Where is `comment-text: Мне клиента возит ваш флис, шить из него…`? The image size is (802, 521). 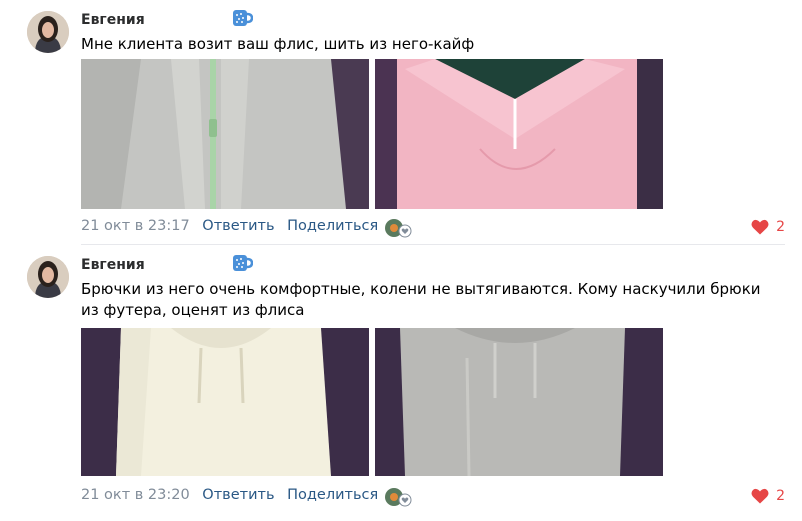 comment-text: Мне клиента возит ваш флис, шить из него… is located at coordinates (278, 44).